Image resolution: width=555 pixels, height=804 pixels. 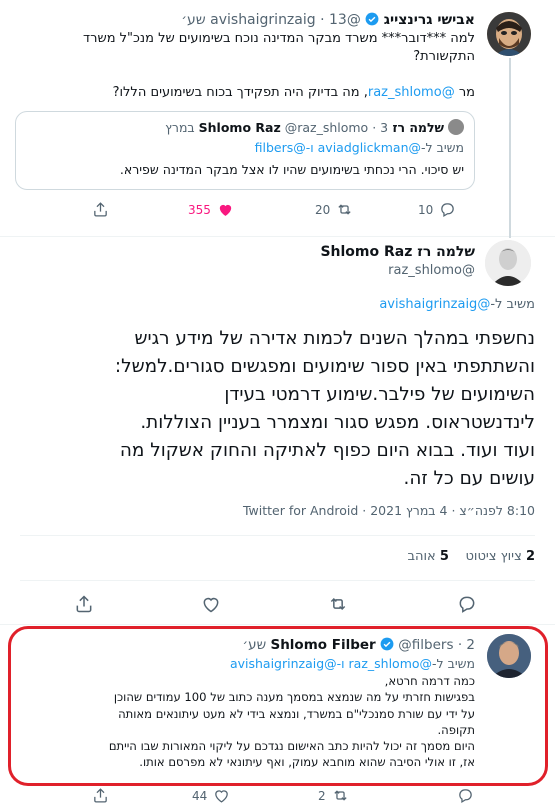 I want to click on like-button, so click(x=211, y=604).